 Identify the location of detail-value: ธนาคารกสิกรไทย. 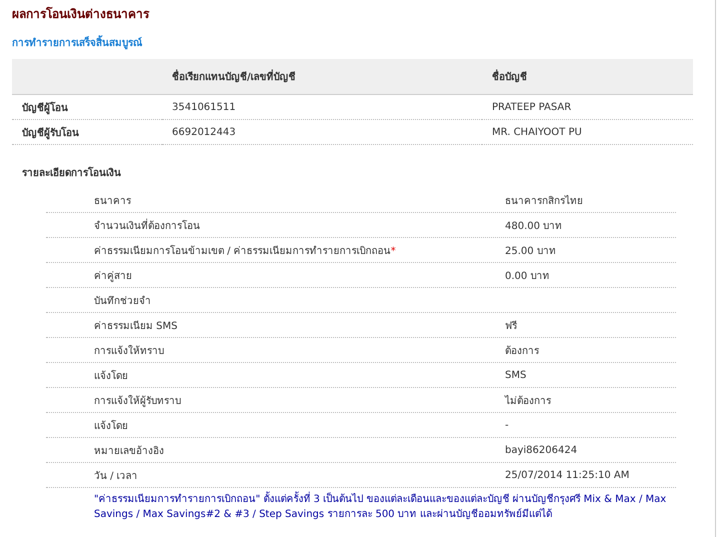
(544, 201).